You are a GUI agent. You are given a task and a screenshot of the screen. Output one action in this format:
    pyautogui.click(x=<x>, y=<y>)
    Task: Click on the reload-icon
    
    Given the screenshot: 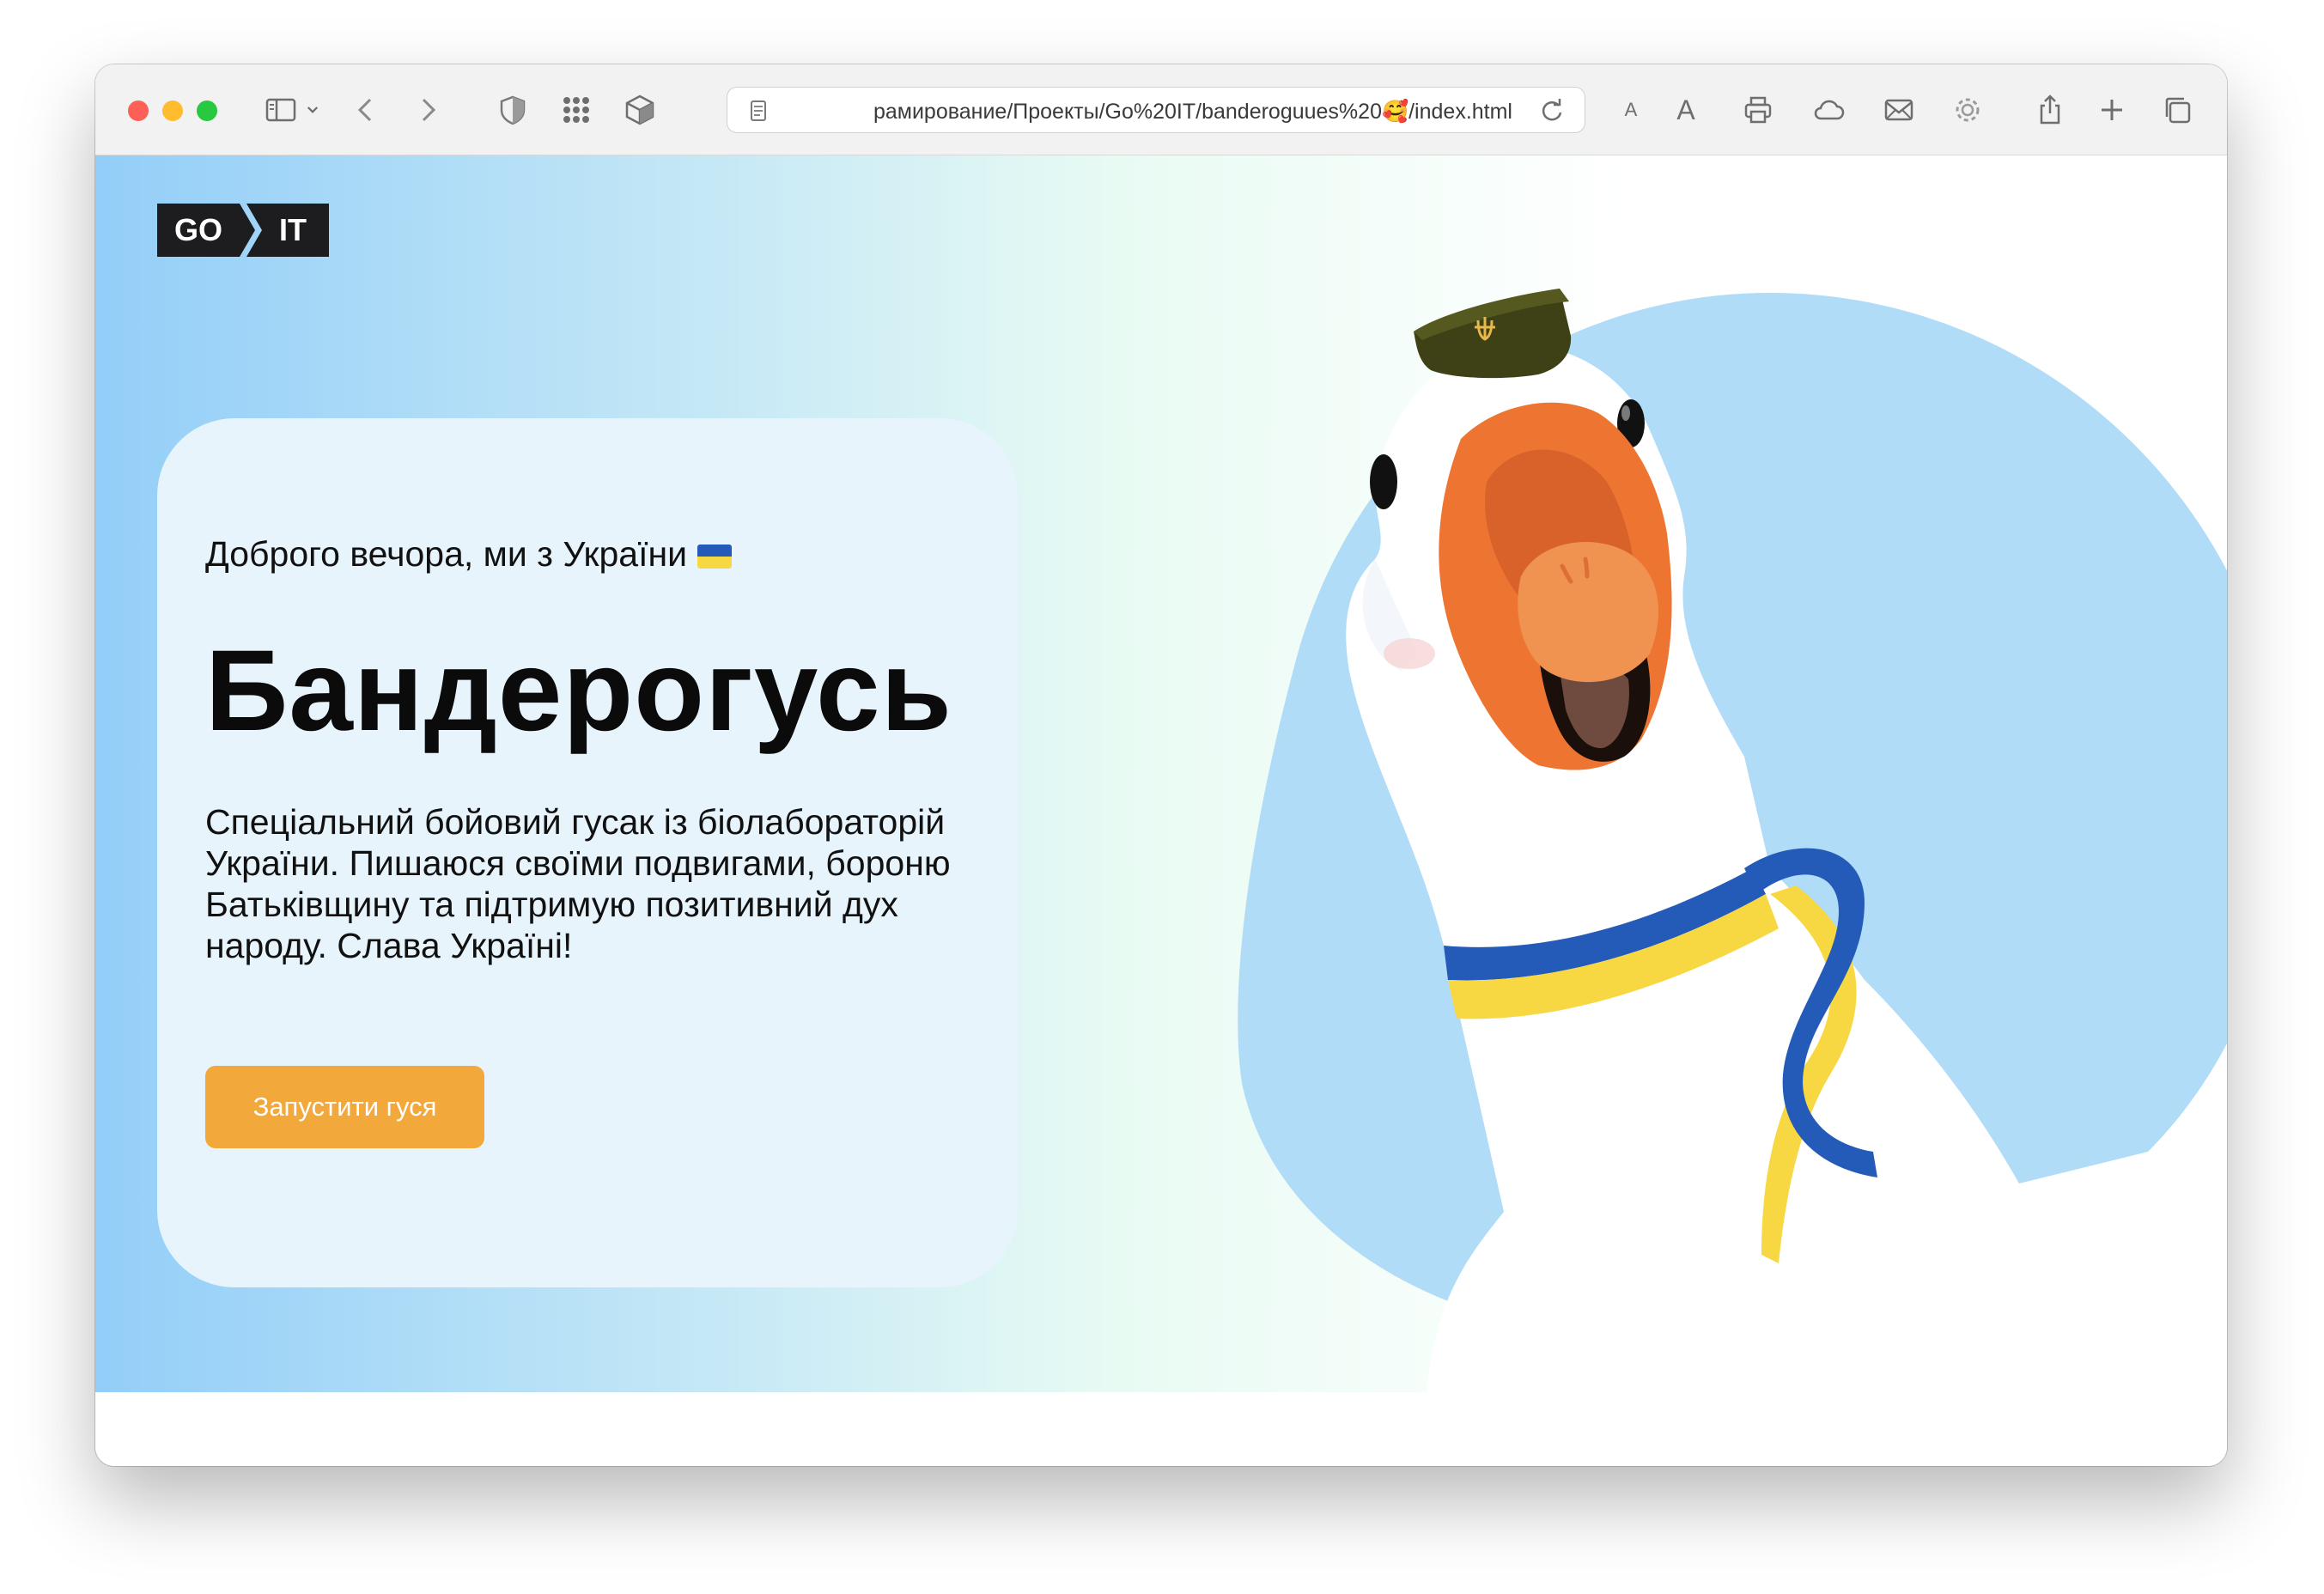 What is the action you would take?
    pyautogui.click(x=1552, y=110)
    